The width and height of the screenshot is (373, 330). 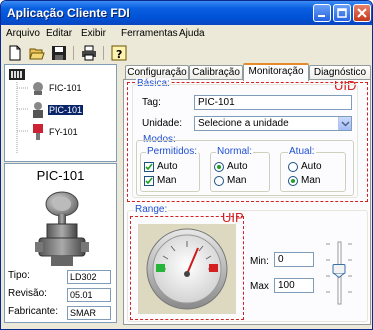 What do you see at coordinates (167, 166) in the screenshot?
I see `permitido-auto-label: Auto` at bounding box center [167, 166].